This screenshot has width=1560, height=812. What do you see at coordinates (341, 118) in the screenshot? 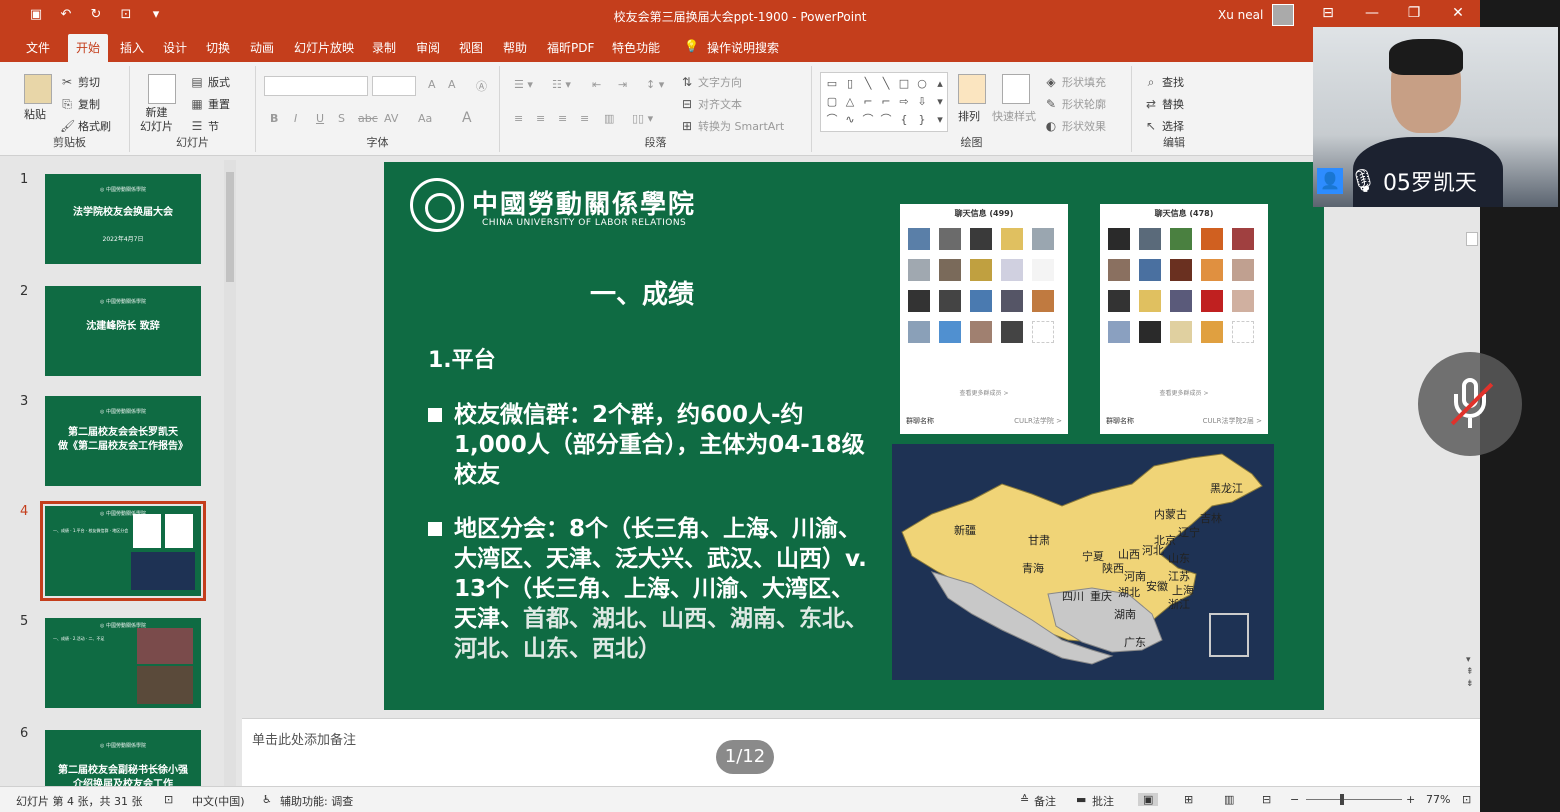
I see `shadow-button: S` at bounding box center [341, 118].